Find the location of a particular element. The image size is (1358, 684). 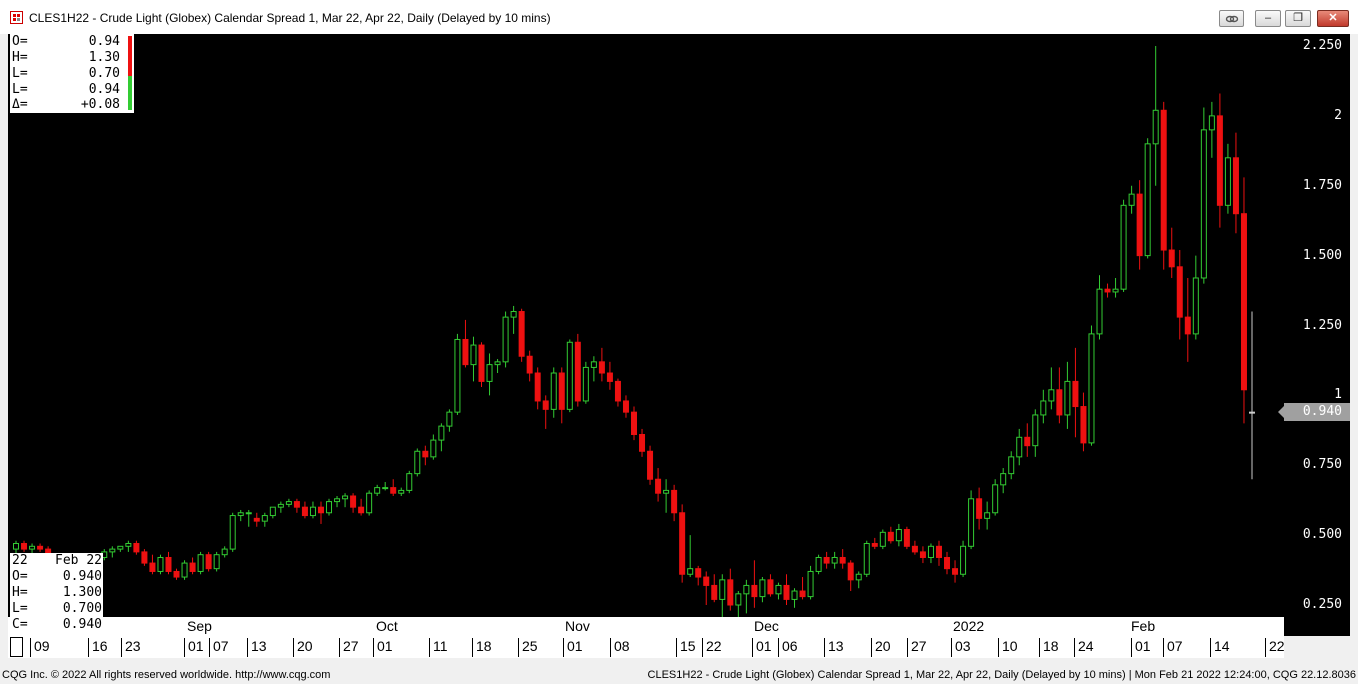

day-label: 16 is located at coordinates (98, 647).